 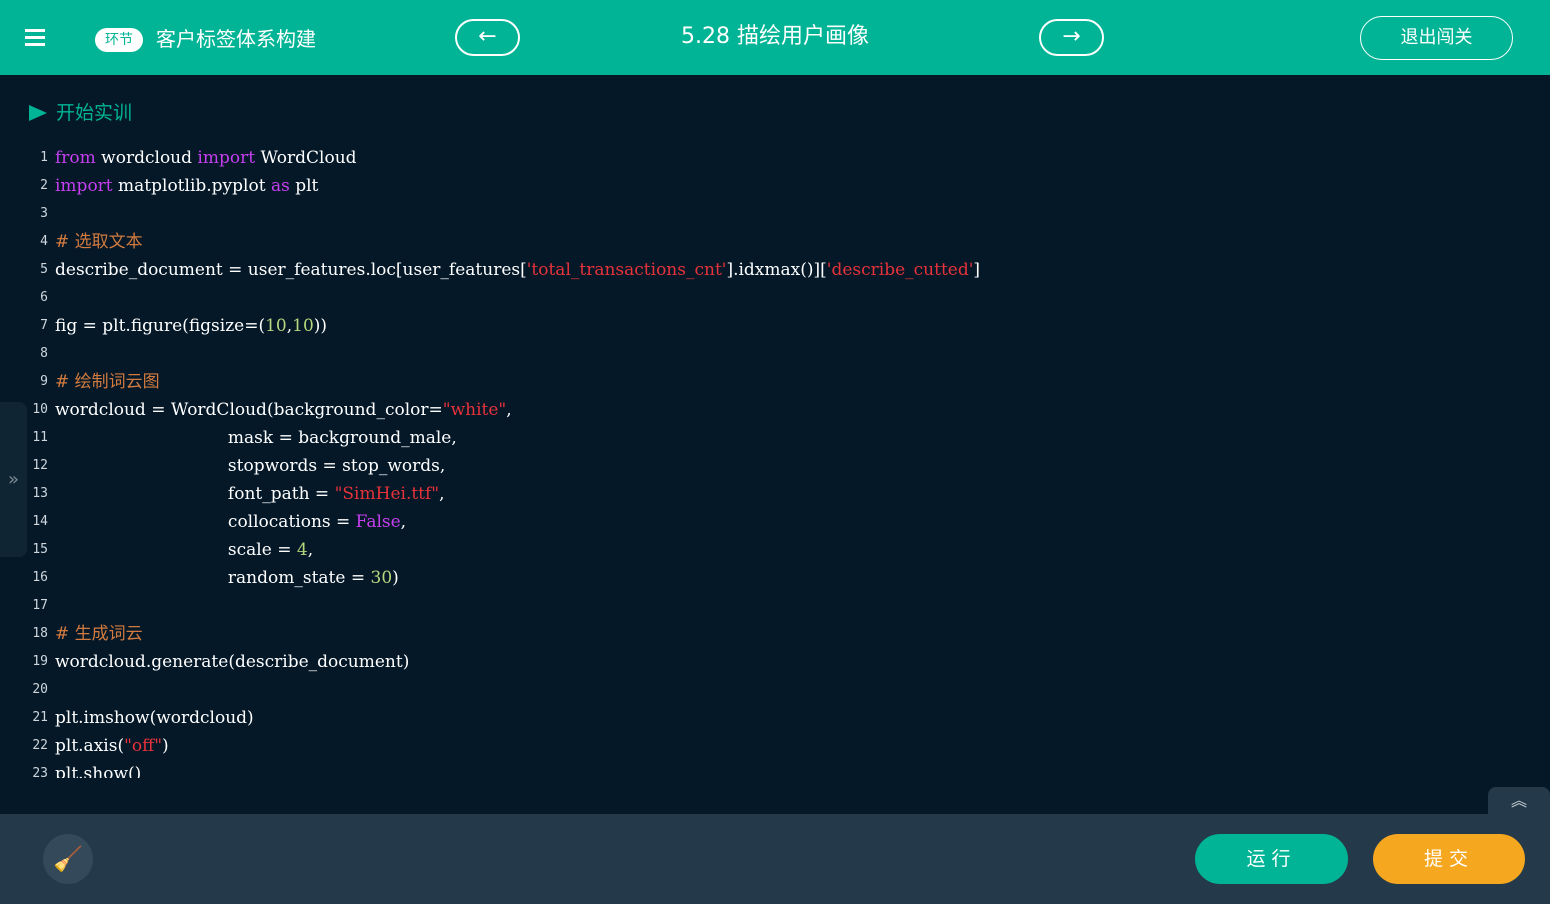 What do you see at coordinates (775, 298) in the screenshot?
I see `code-line: 6` at bounding box center [775, 298].